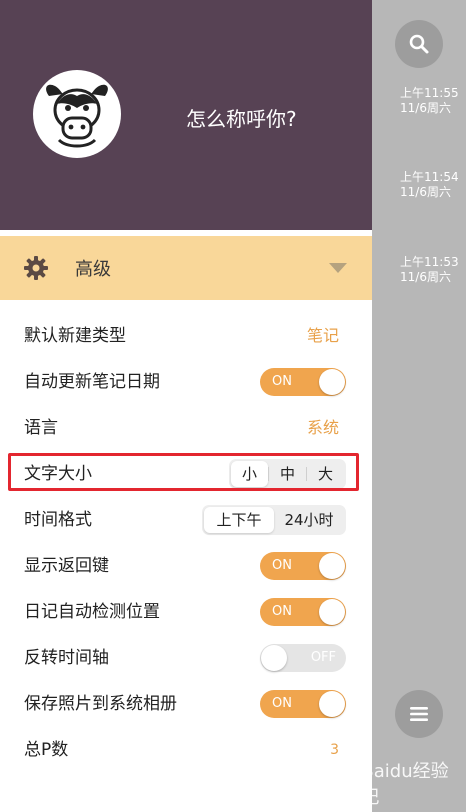  What do you see at coordinates (338, 268) in the screenshot?
I see `chevron-down-icon` at bounding box center [338, 268].